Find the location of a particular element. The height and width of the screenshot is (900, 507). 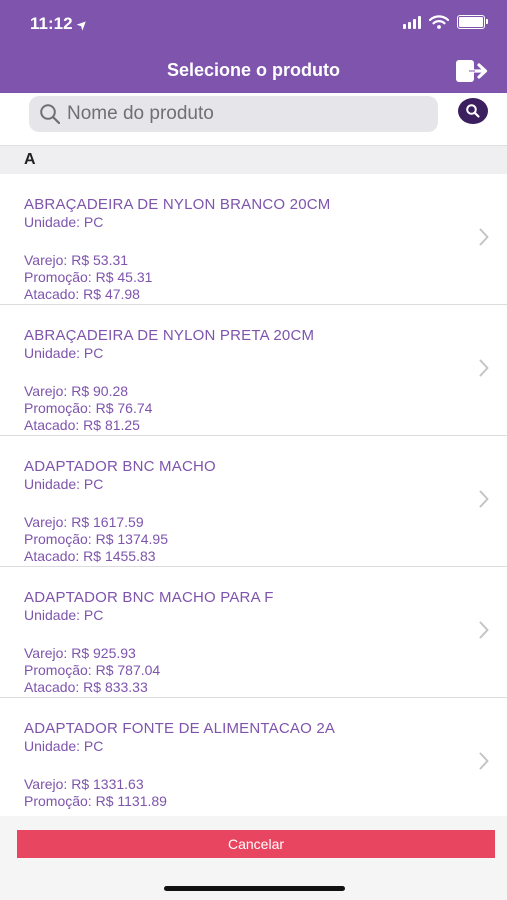

product-name: ABRAÇADEIRA DE NYLON BRANCO 20CM is located at coordinates (177, 204).